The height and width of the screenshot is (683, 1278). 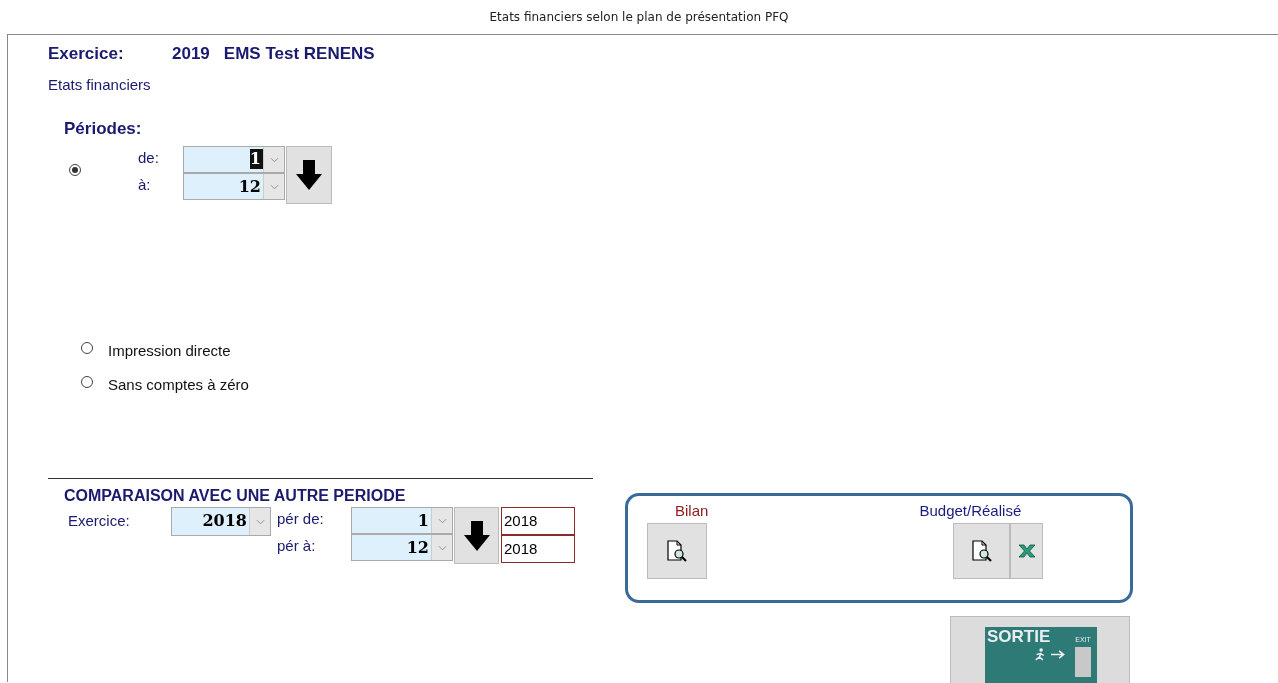 What do you see at coordinates (297, 546) in the screenshot?
I see `to-label: pér à:` at bounding box center [297, 546].